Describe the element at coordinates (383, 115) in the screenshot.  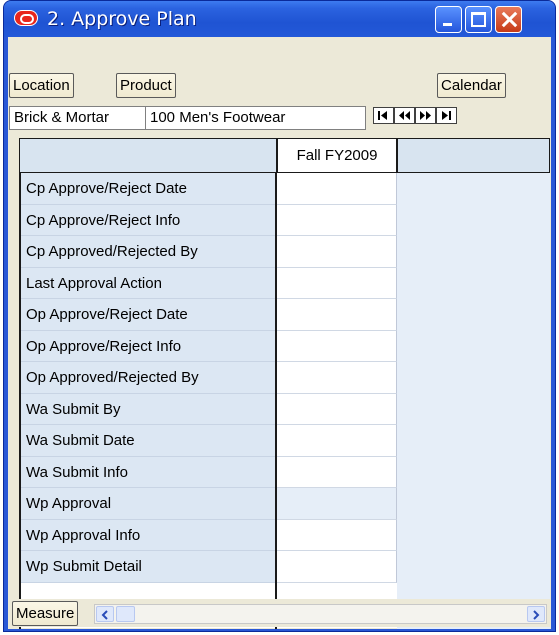
I see `first-page-icon` at that location.